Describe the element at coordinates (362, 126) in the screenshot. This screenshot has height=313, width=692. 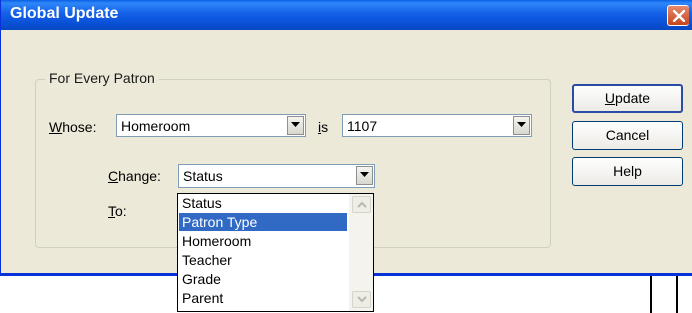
I see `is-value: 1107` at that location.